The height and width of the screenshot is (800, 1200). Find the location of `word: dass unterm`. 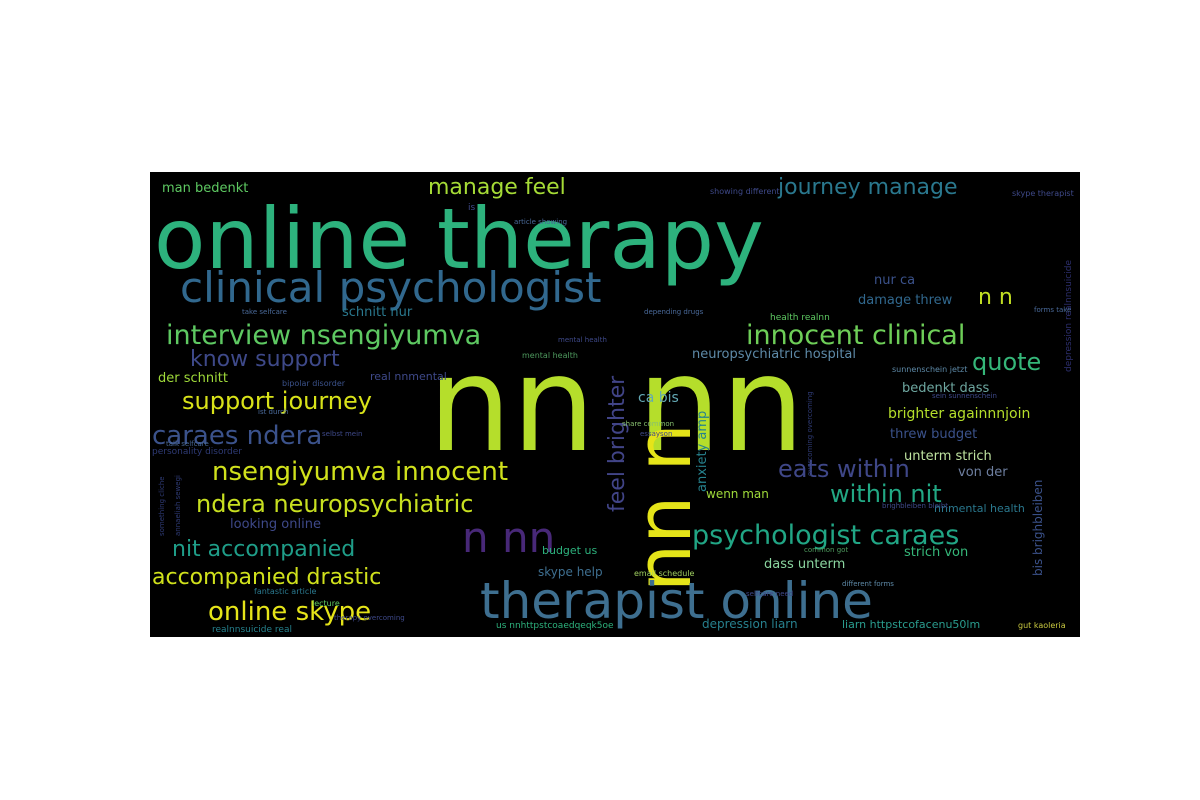

word: dass unterm is located at coordinates (804, 564).